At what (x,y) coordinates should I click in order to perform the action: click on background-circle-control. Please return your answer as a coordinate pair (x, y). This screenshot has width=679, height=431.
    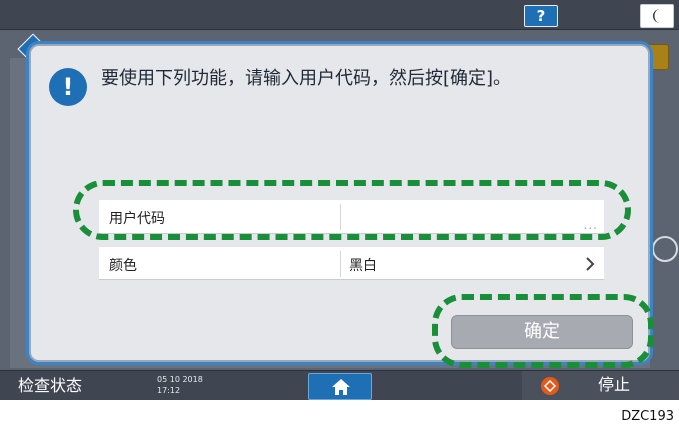
    Looking at the image, I should click on (665, 249).